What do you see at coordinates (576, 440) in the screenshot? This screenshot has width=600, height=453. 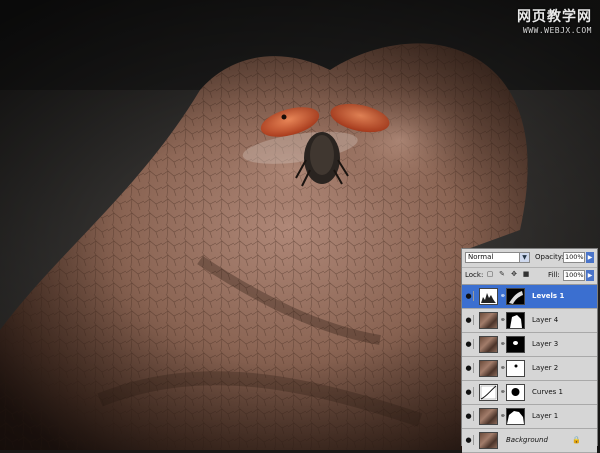 I see `lock-icon: 🔒` at bounding box center [576, 440].